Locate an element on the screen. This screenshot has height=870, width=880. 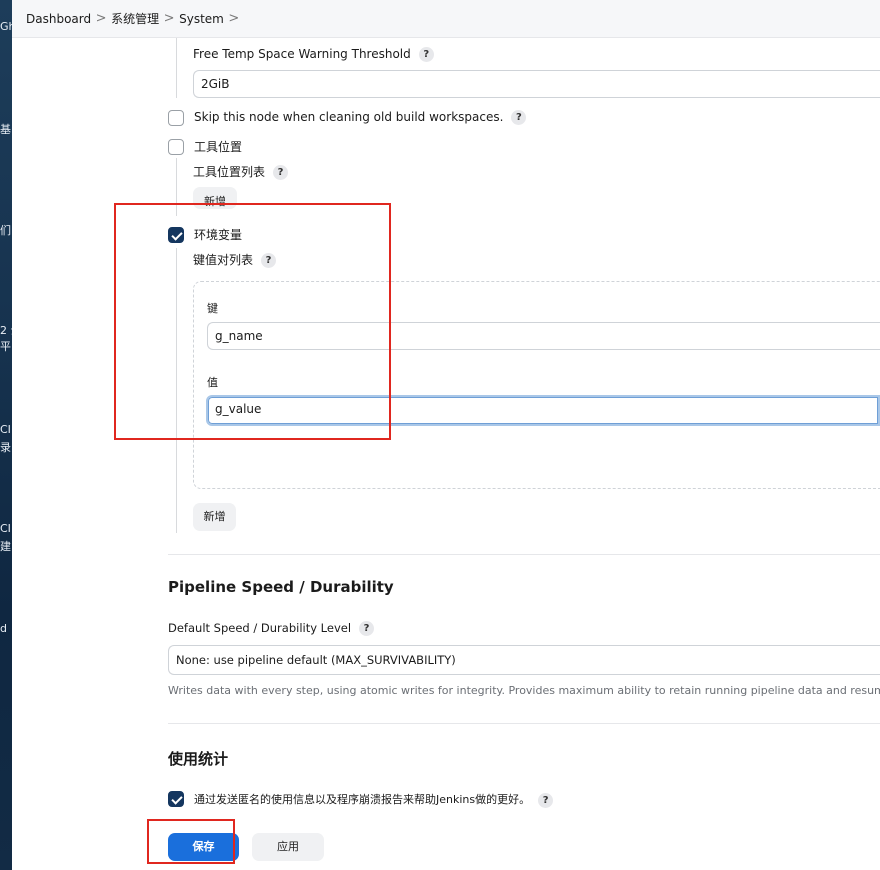
temp-space-label: Free Temp Space Warning Threshold? is located at coordinates (313, 54).